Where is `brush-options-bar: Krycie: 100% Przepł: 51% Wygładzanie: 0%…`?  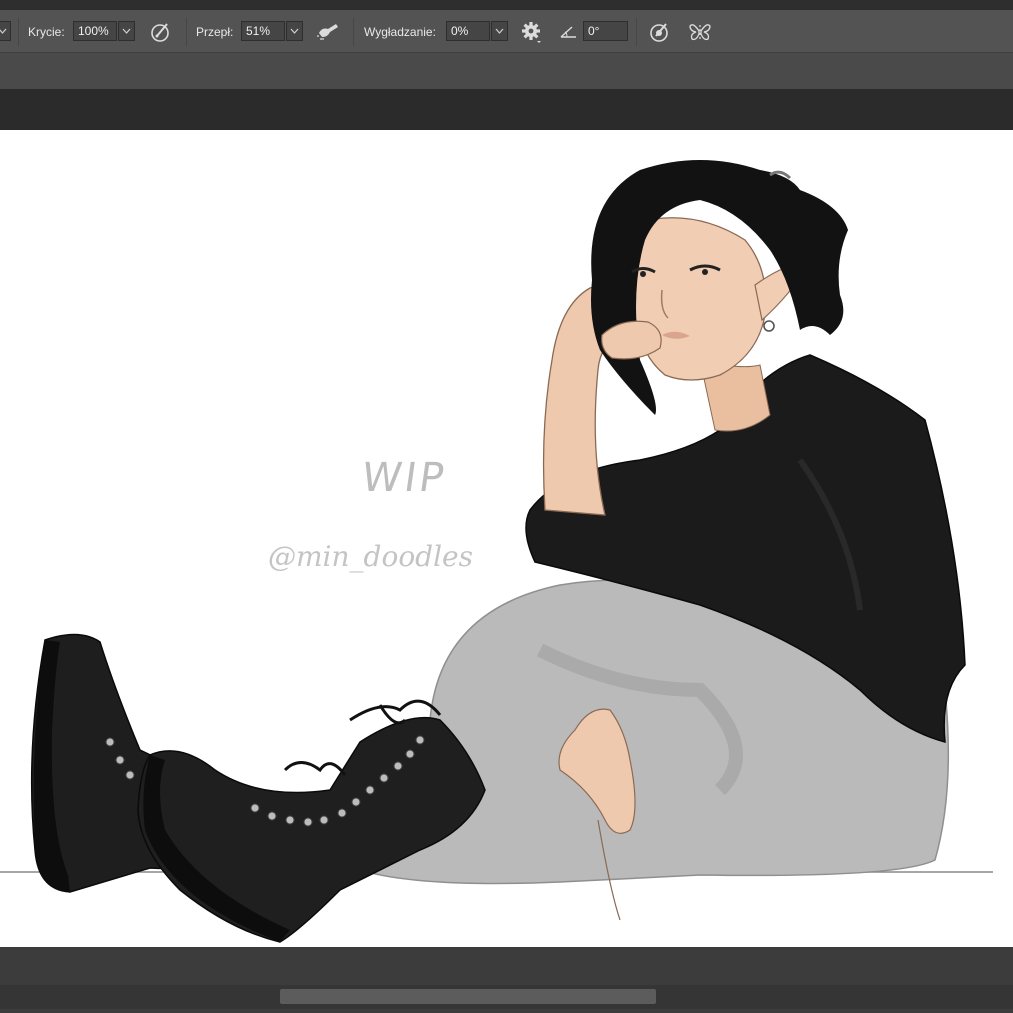
brush-options-bar: Krycie: 100% Przepł: 51% Wygładzanie: 0%… is located at coordinates (506, 31).